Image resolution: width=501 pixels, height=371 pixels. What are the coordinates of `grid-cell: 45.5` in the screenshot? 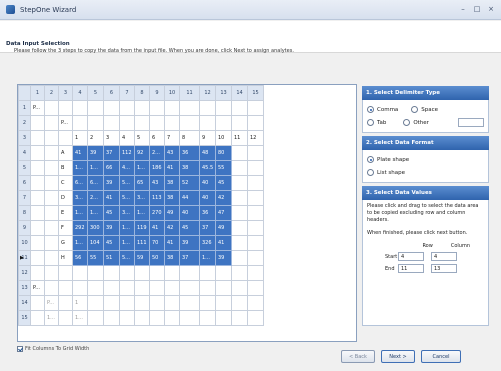 It's located at (207, 168).